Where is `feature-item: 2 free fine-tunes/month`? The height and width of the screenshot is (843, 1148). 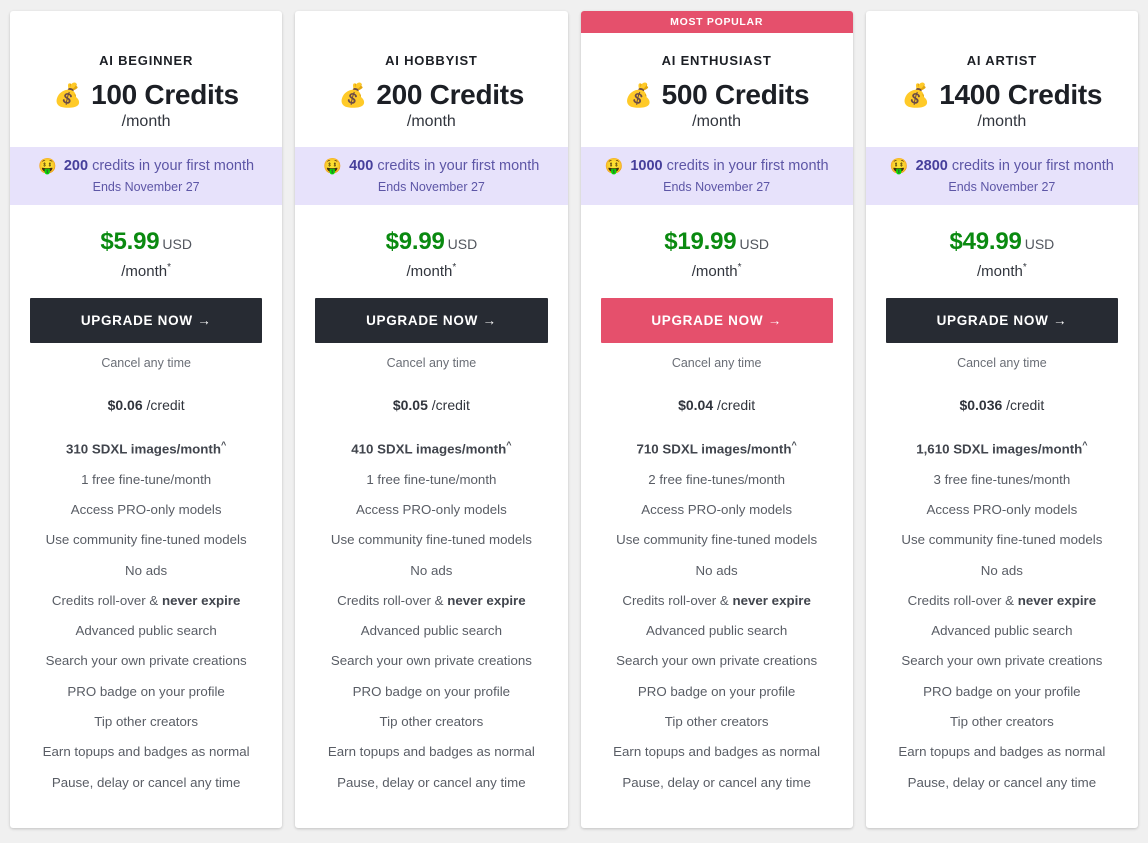 feature-item: 2 free fine-tunes/month is located at coordinates (717, 479).